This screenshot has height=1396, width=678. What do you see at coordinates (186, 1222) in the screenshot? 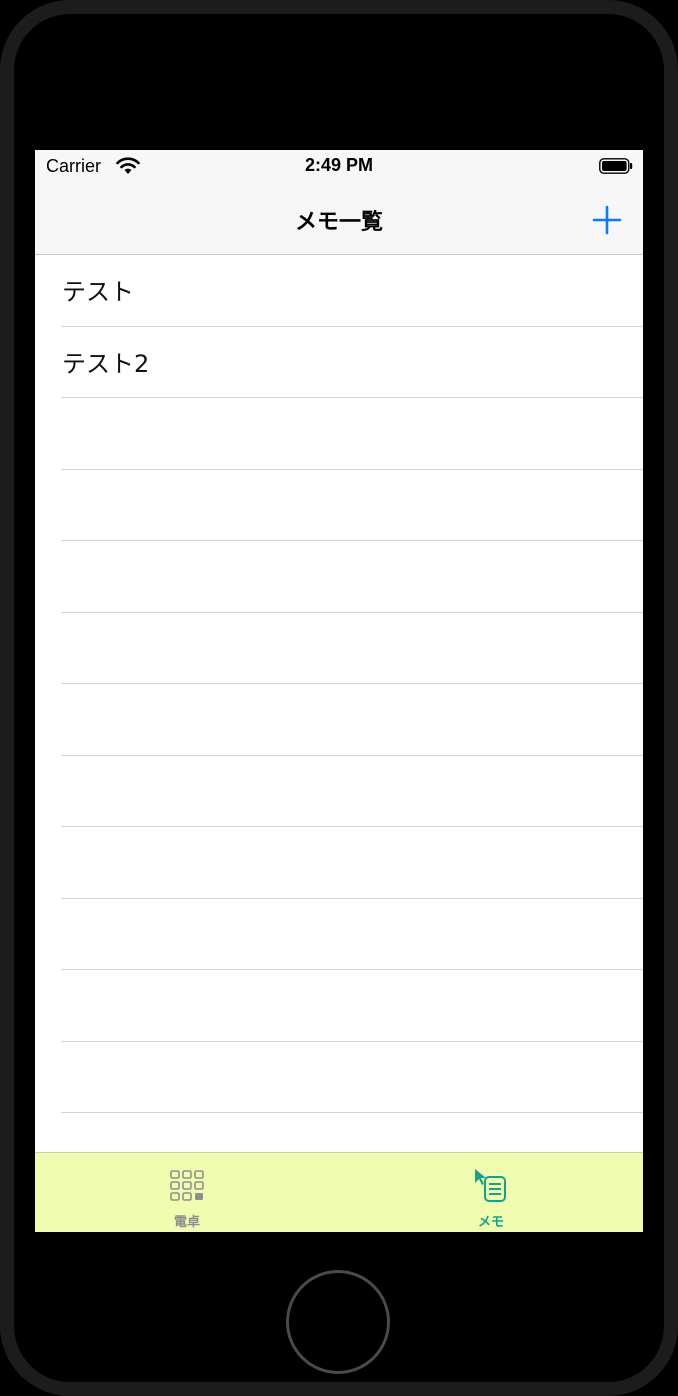
I see `tab-label: 電卓` at bounding box center [186, 1222].